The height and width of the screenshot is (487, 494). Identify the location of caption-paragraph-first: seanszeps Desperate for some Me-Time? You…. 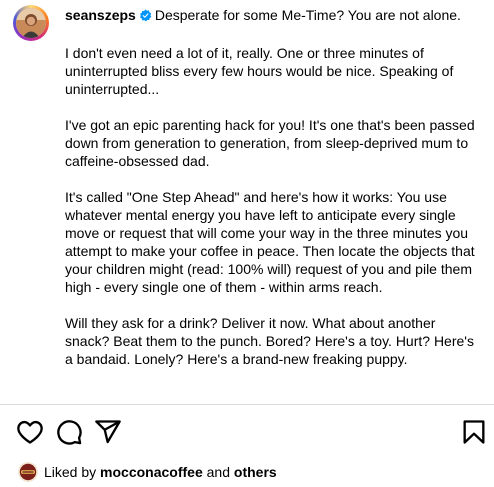
(274, 16).